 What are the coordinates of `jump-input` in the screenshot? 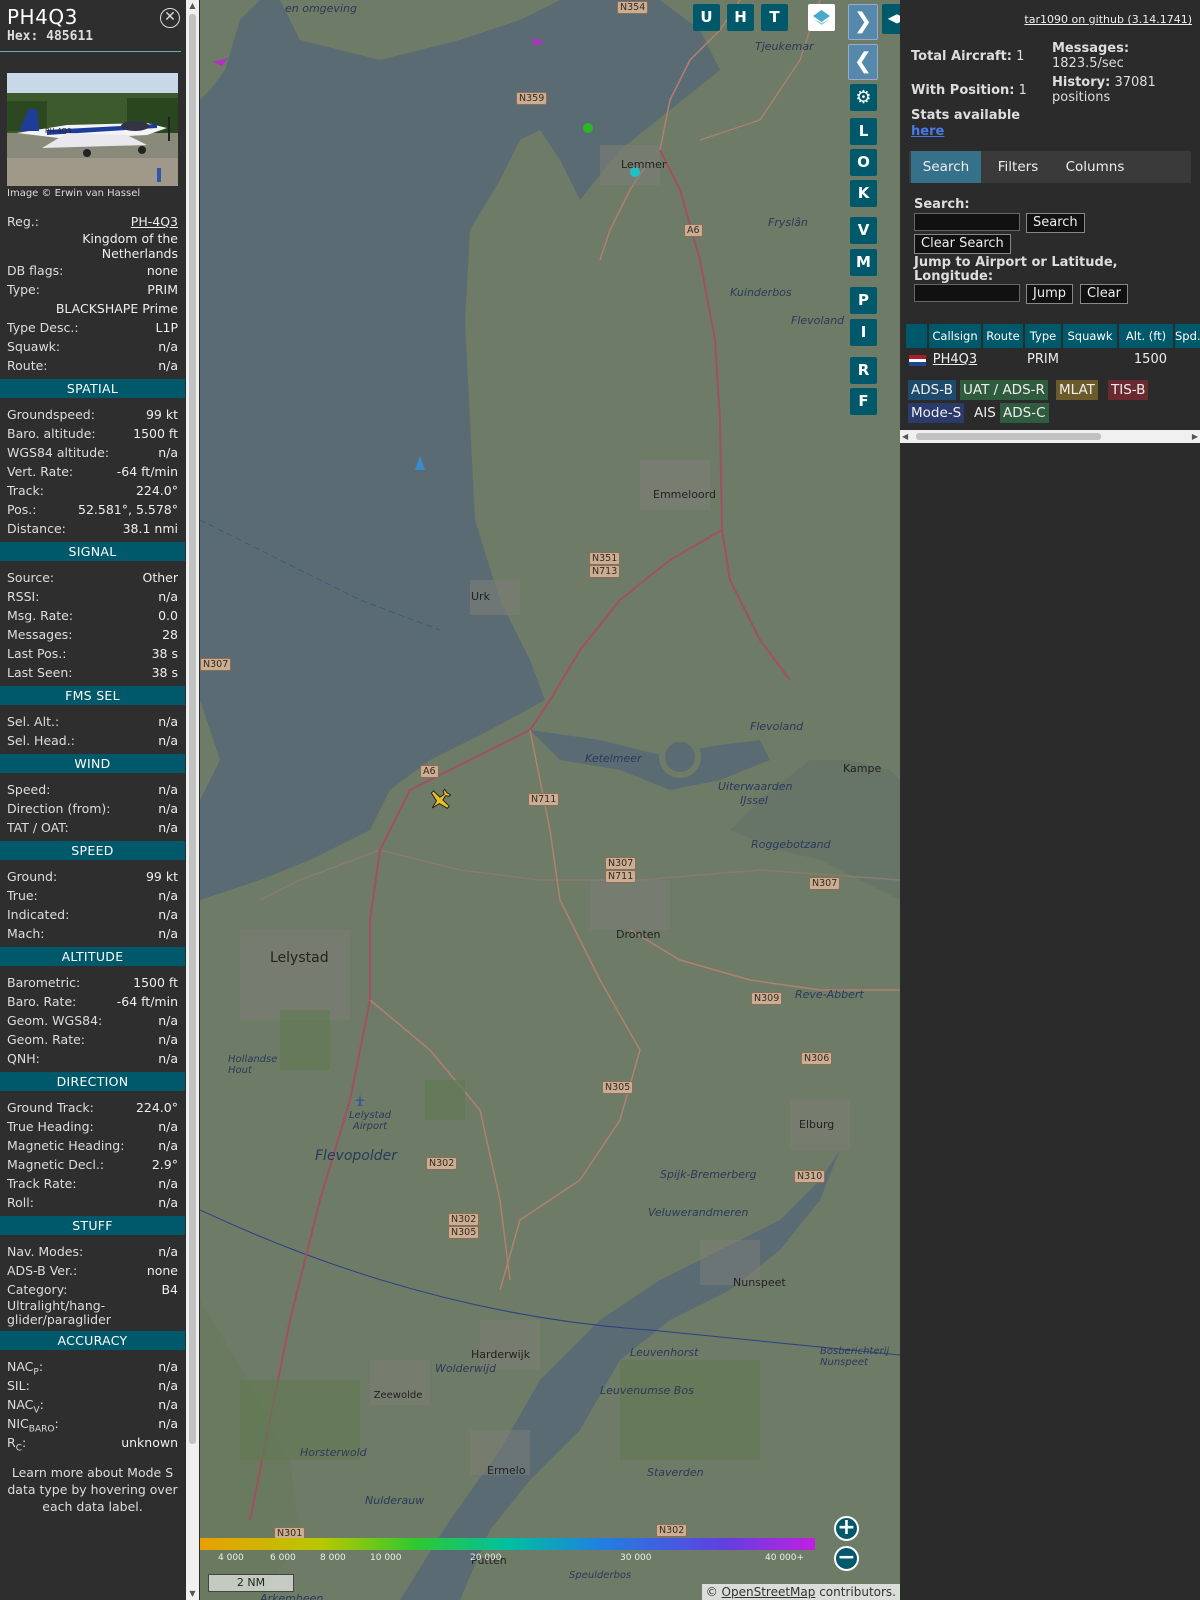 It's located at (967, 293).